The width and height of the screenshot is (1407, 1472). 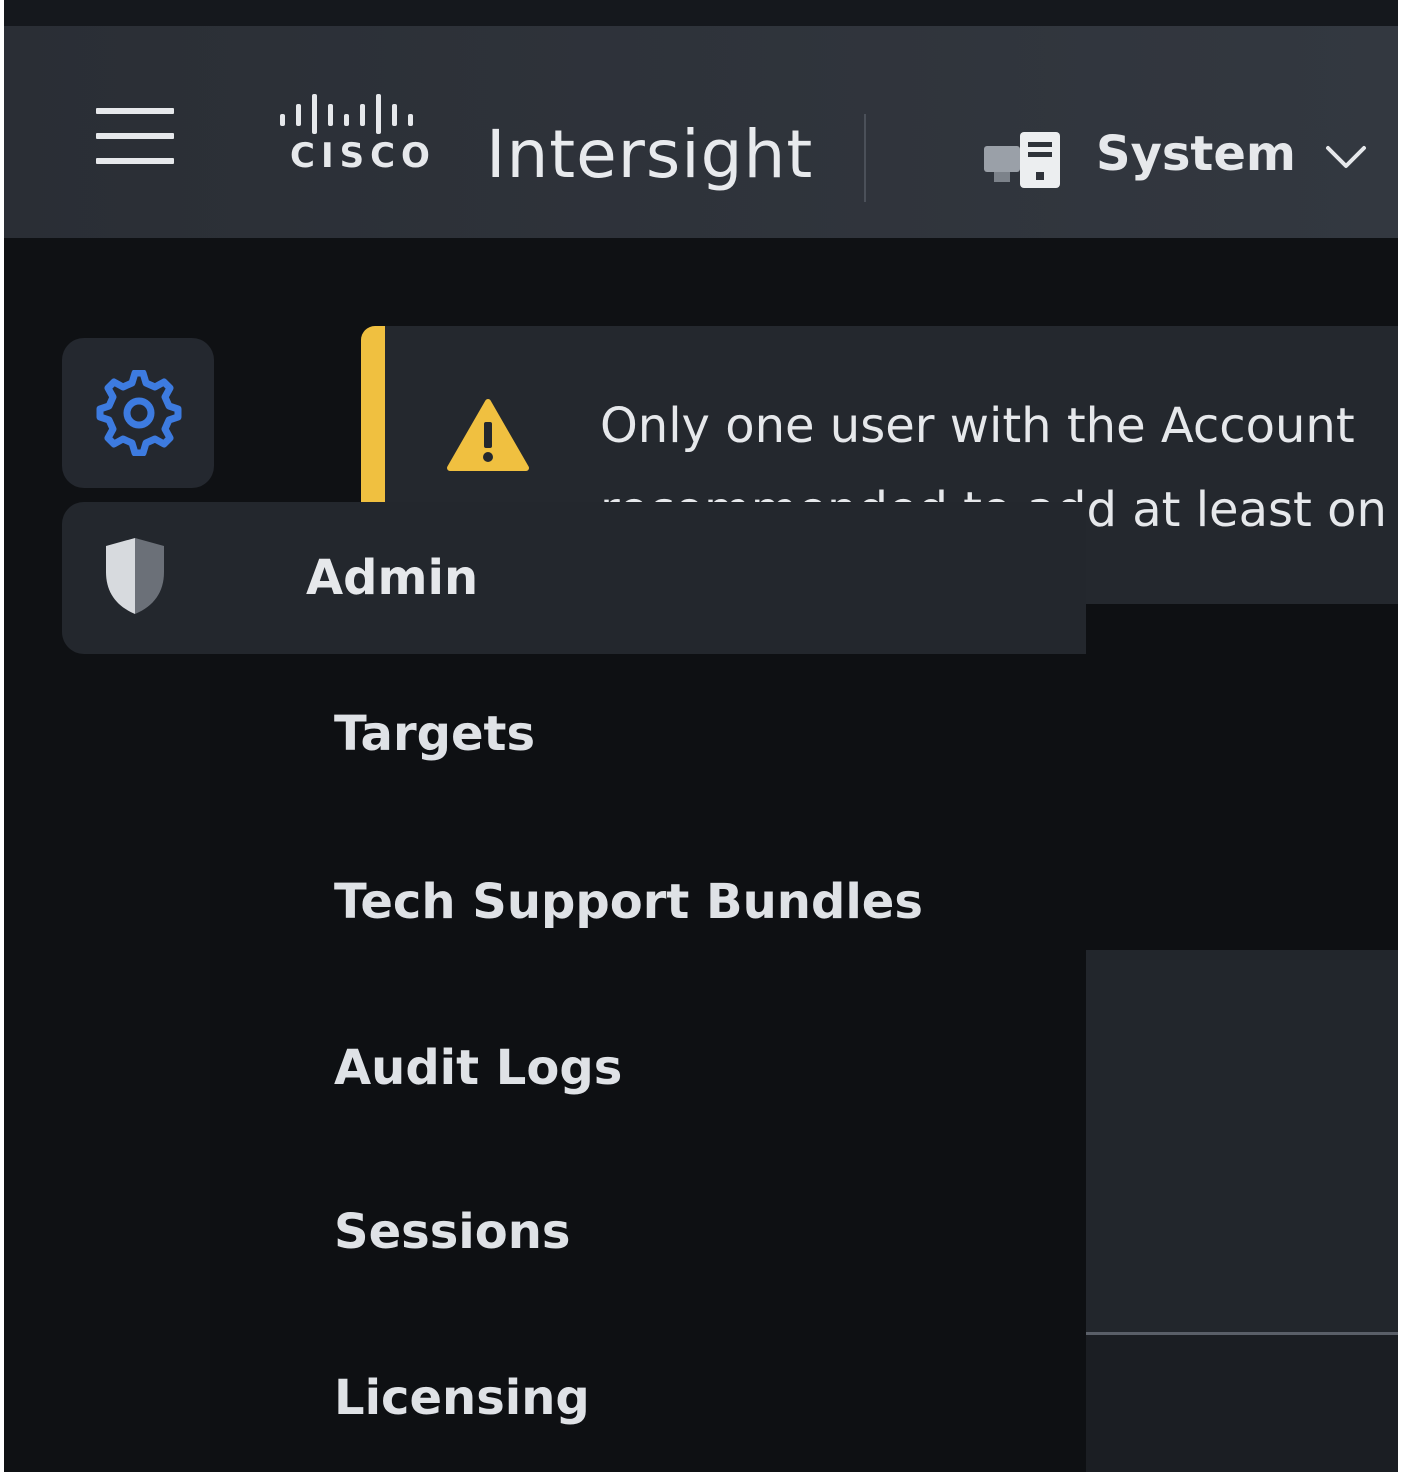 What do you see at coordinates (135, 576) in the screenshot?
I see `shield-icon` at bounding box center [135, 576].